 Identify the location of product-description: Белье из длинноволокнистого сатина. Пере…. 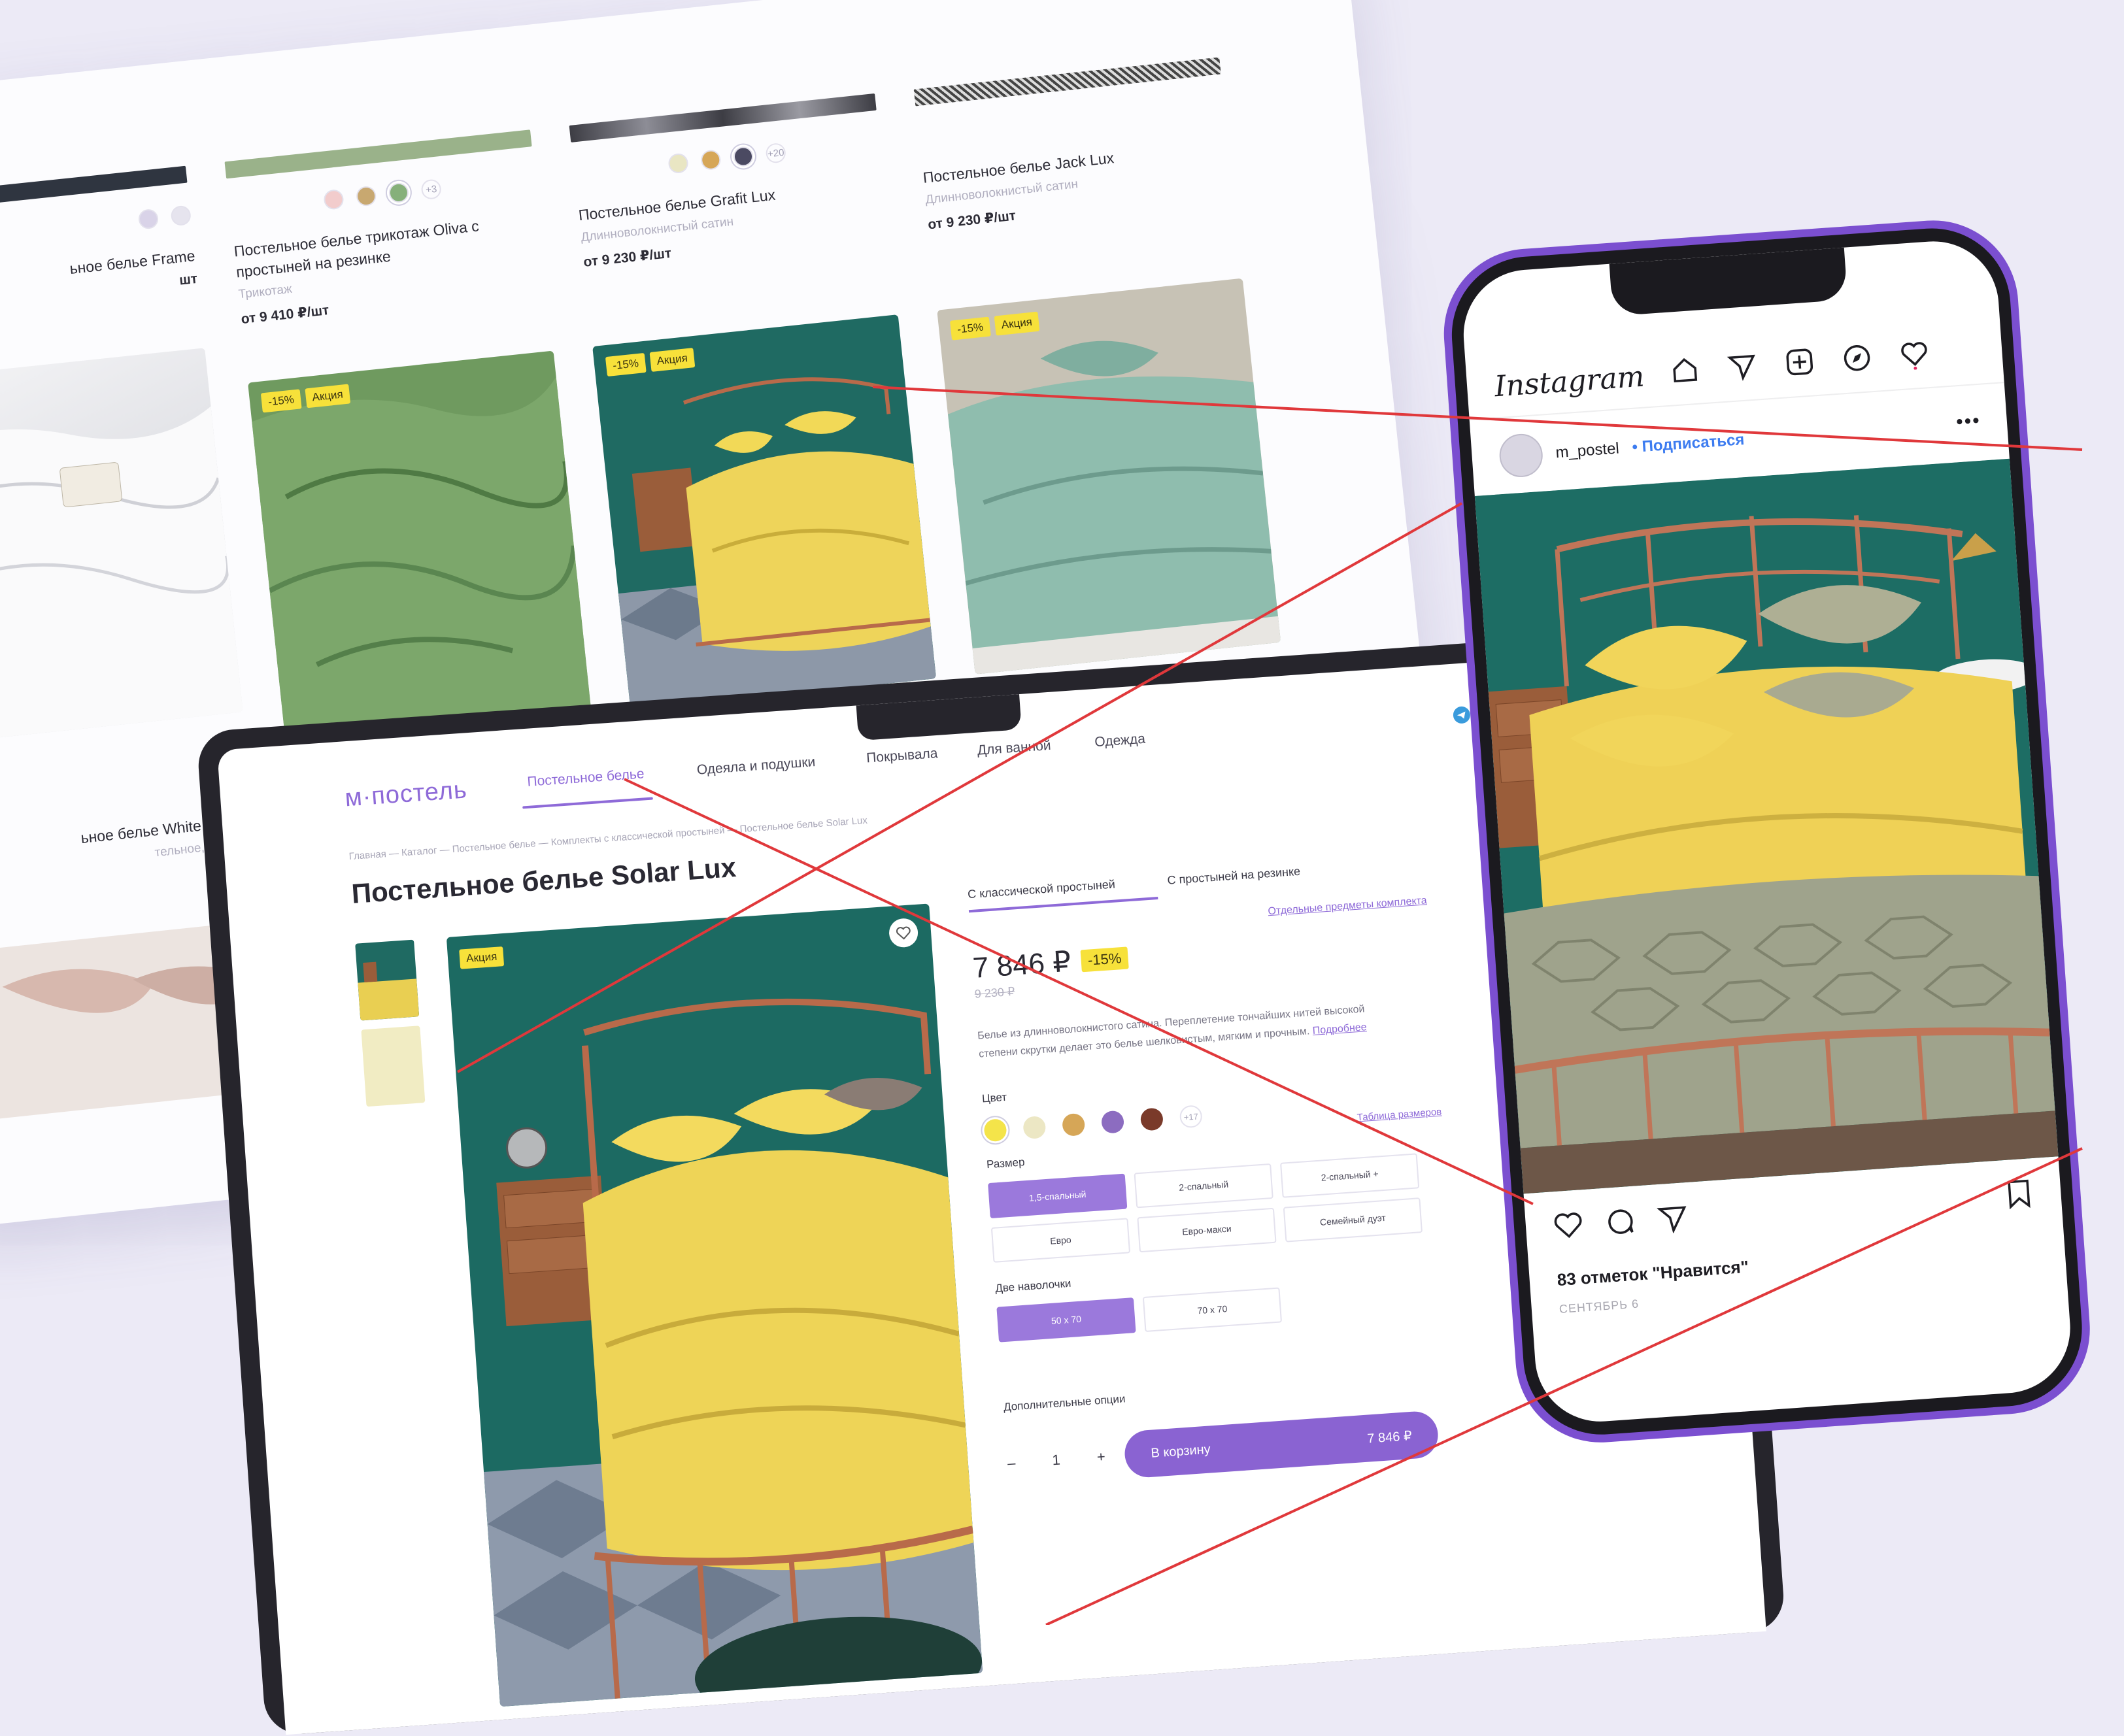
(1186, 1031).